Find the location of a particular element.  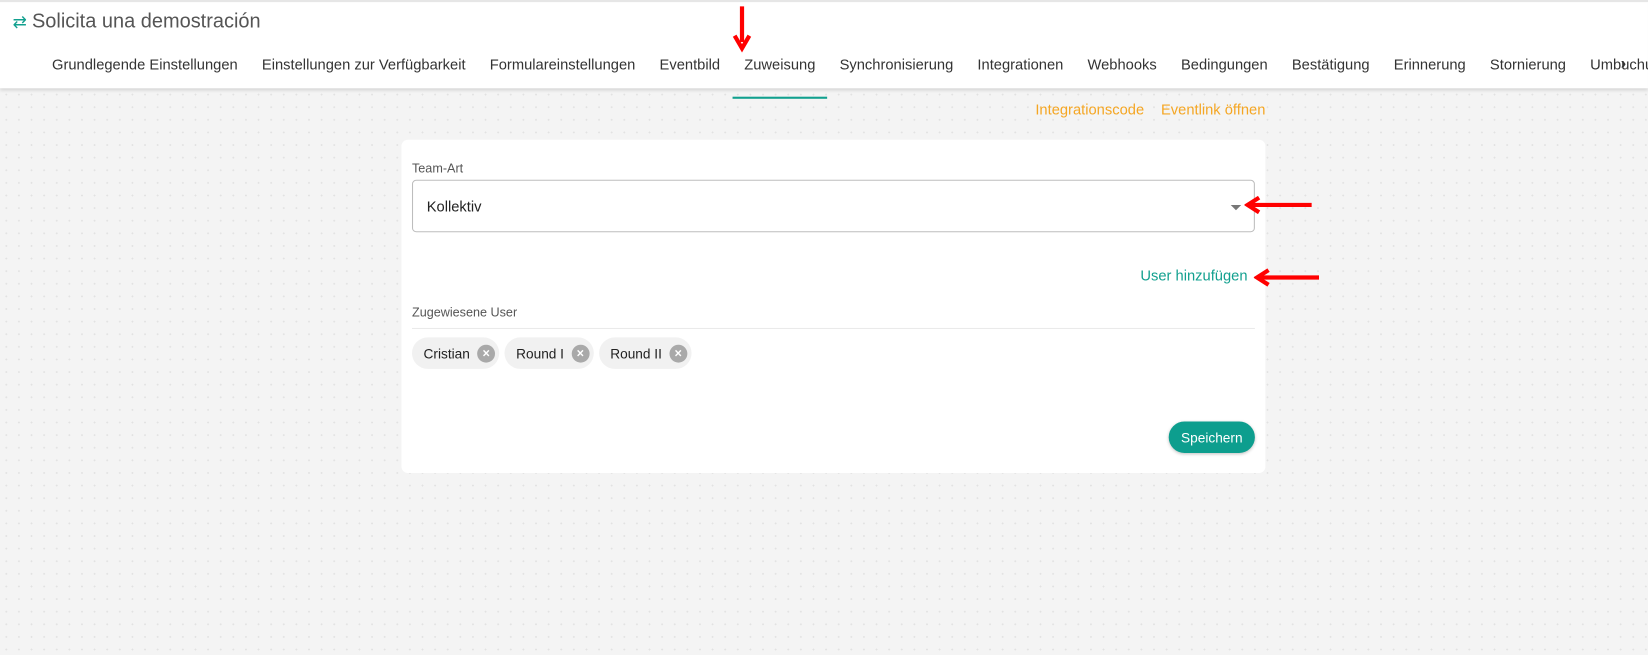

page-title-text: Solicita una demostración is located at coordinates (146, 21).